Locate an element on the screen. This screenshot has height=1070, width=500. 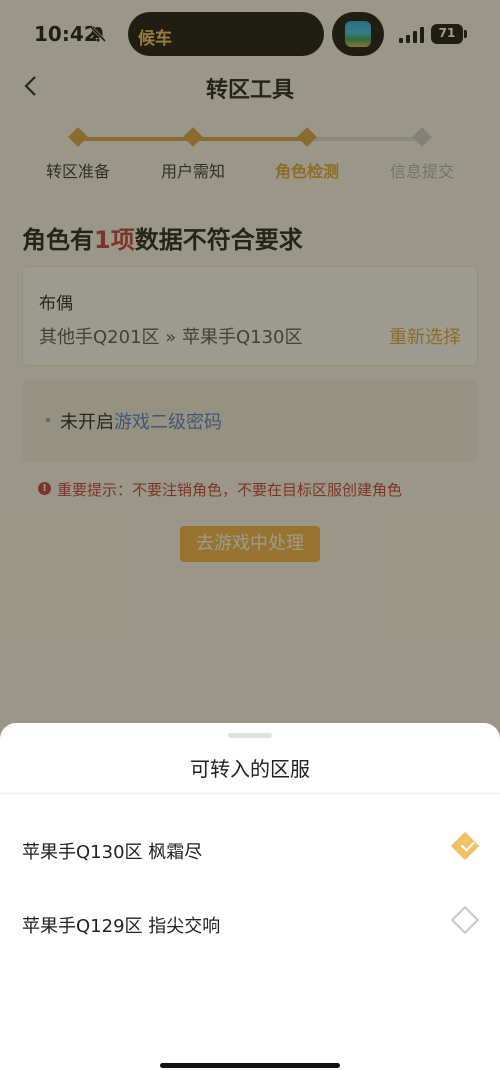
server-option-label: 苹果手Q129区 指尖交响 is located at coordinates (121, 926).